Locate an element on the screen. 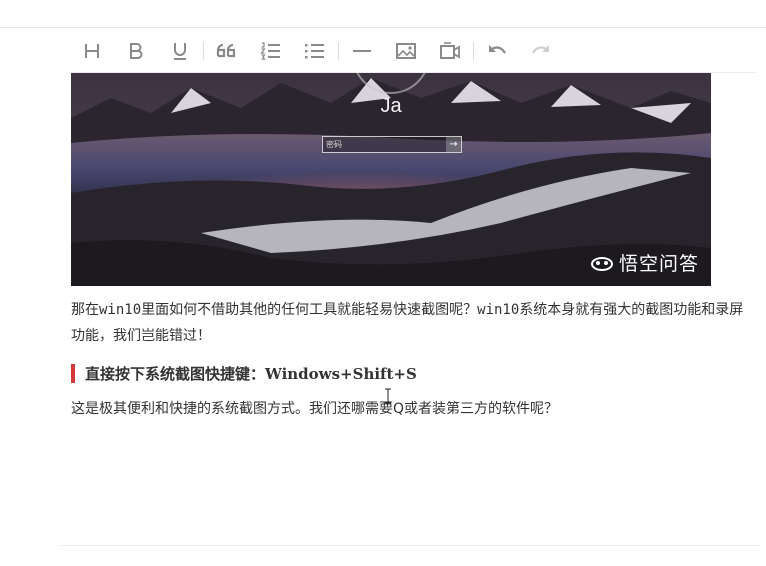 This screenshot has height=566, width=766. bottom-divider is located at coordinates (410, 545).